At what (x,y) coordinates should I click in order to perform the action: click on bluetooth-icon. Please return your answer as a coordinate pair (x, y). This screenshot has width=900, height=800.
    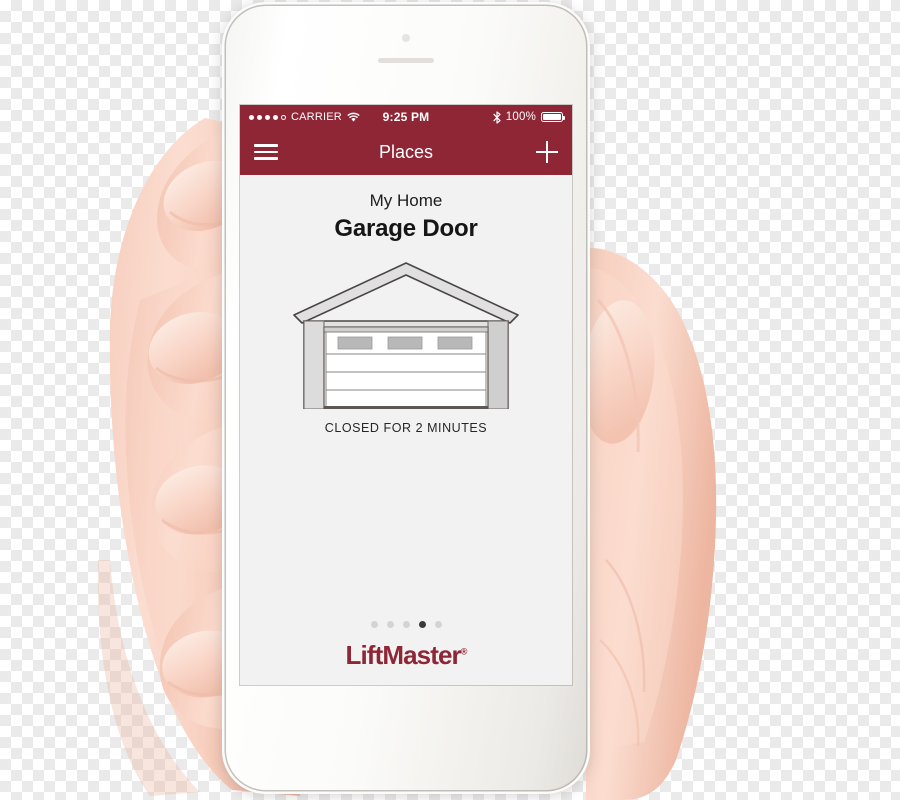
    Looking at the image, I should click on (497, 117).